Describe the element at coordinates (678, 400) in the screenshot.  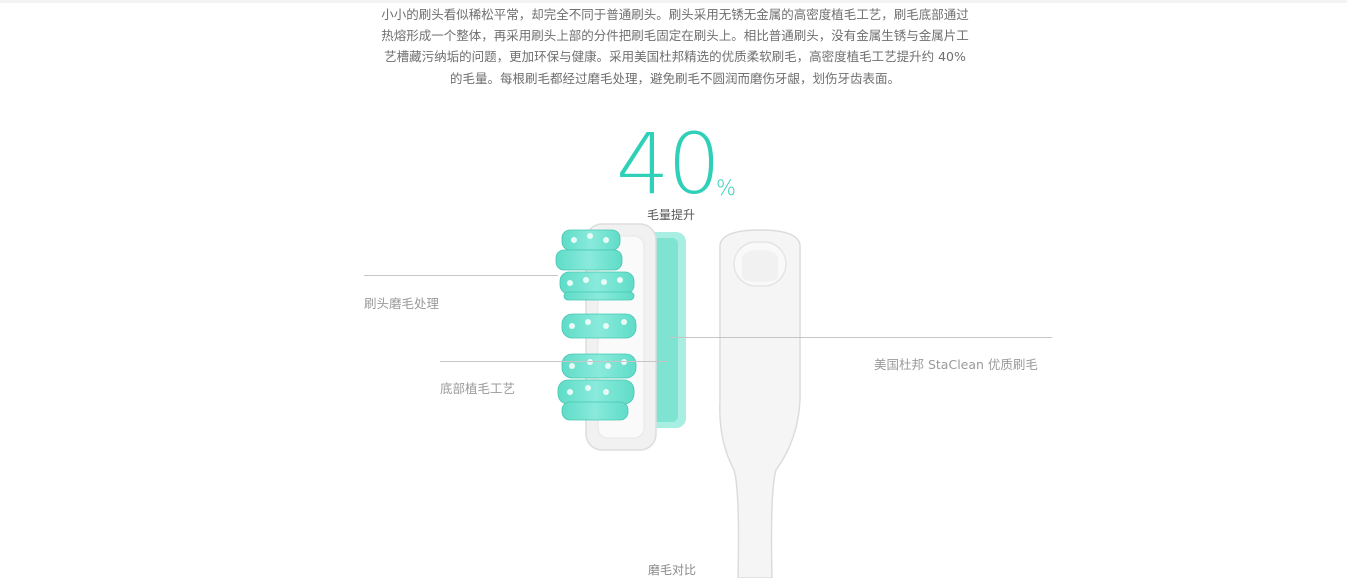
I see `toothbrush-illustration` at that location.